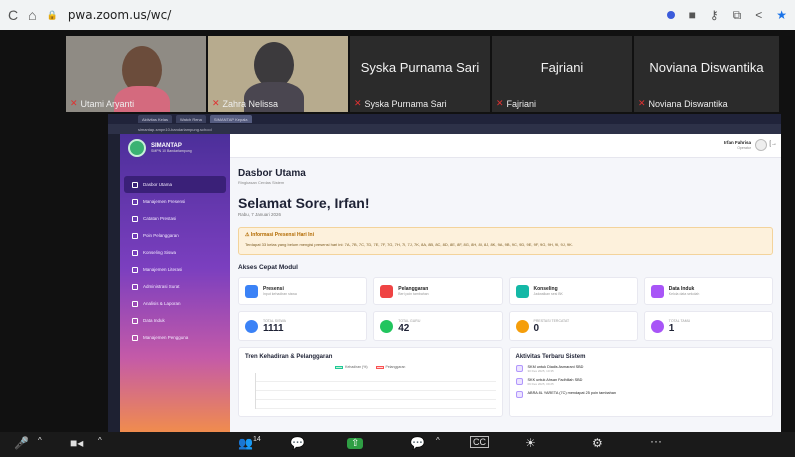  Describe the element at coordinates (280, 294) in the screenshot. I see `card-desc: Input kehadiran siswa` at that location.